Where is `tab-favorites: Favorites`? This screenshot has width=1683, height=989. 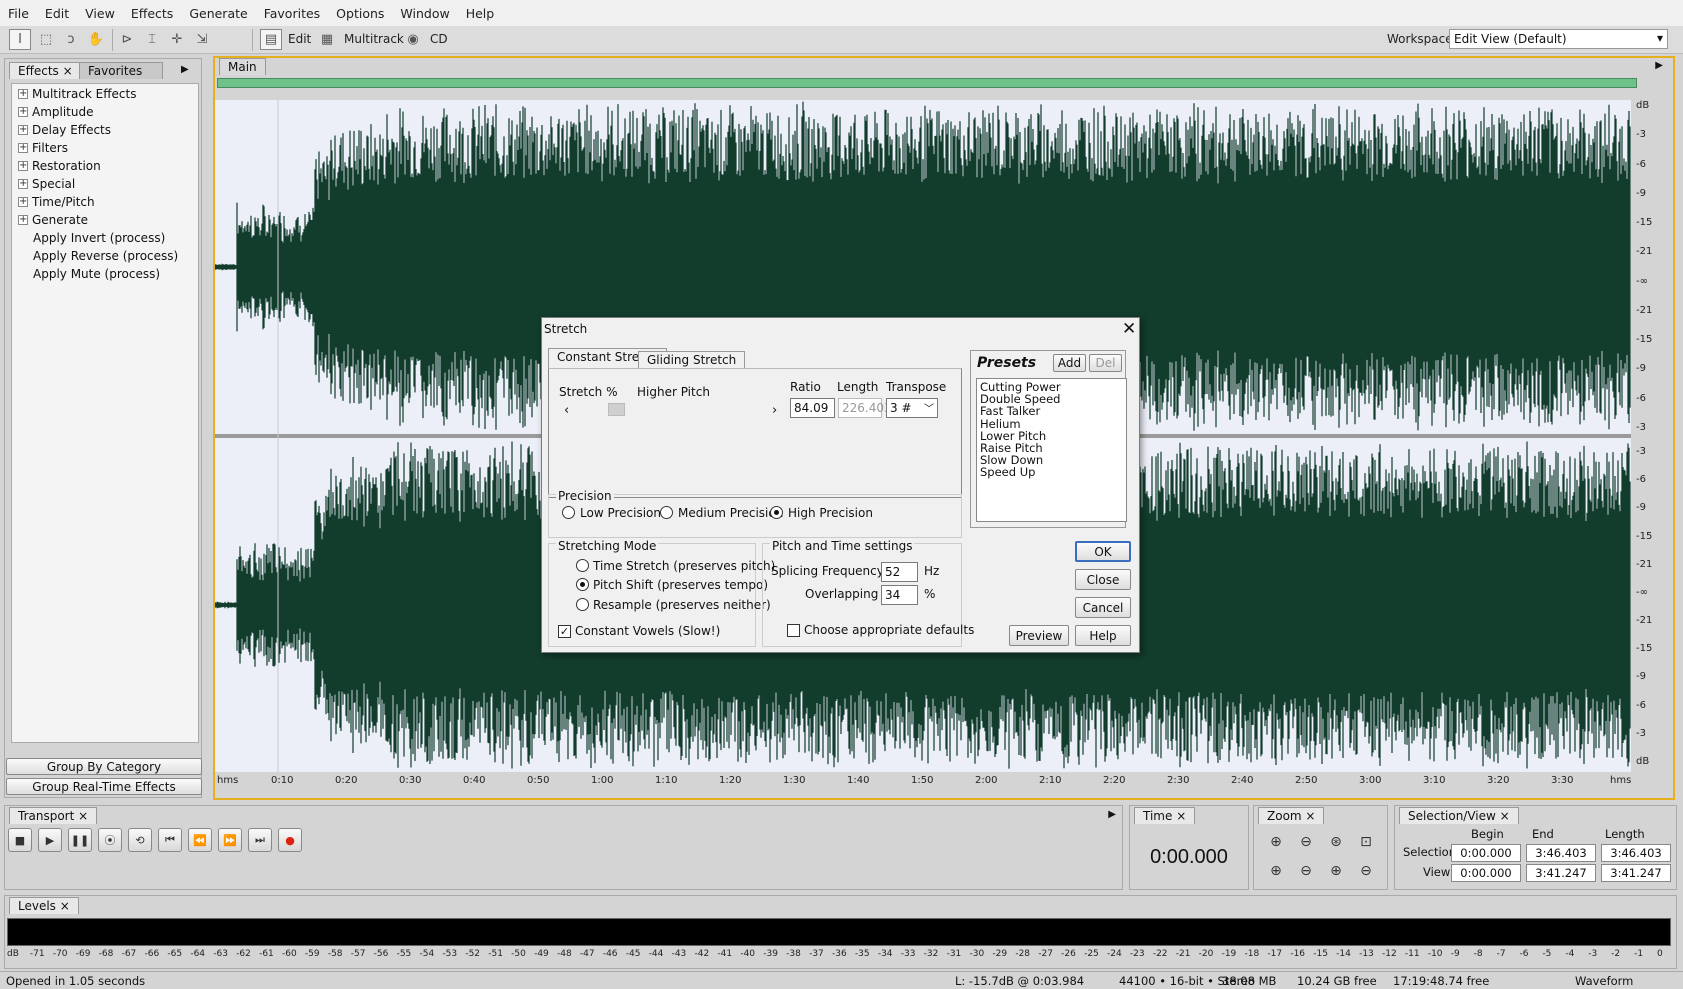 tab-favorites: Favorites is located at coordinates (121, 70).